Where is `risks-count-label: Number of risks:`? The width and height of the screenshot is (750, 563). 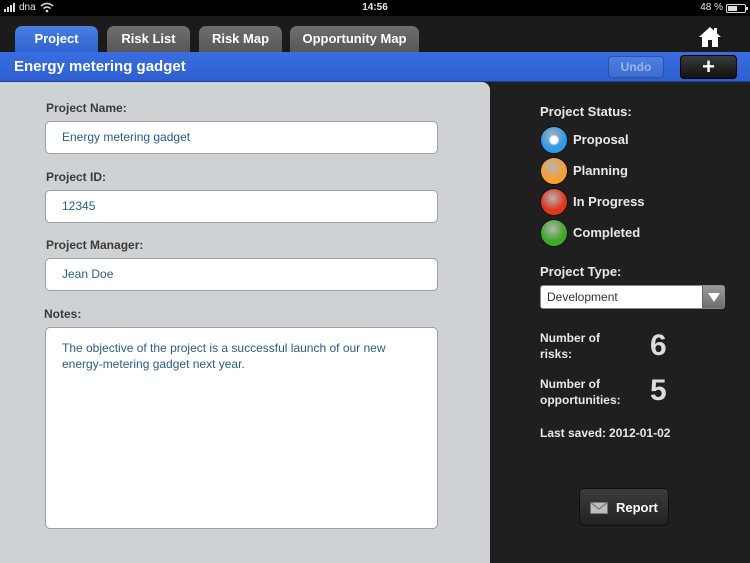
risks-count-label: Number of risks: is located at coordinates (570, 346).